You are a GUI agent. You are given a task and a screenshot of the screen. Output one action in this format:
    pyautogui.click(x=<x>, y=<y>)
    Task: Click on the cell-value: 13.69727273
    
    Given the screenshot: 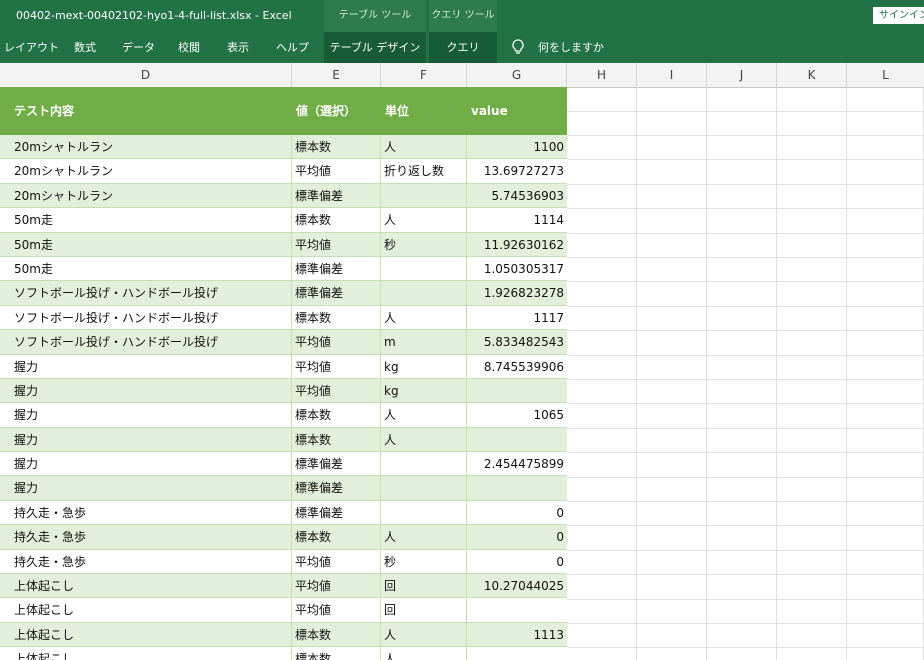 What is the action you would take?
    pyautogui.click(x=517, y=171)
    